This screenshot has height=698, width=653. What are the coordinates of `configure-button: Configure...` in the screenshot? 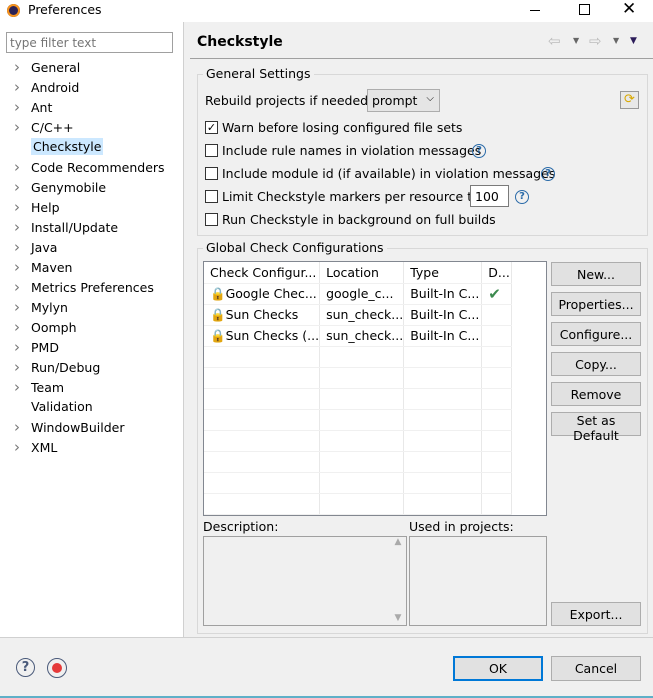 It's located at (596, 334).